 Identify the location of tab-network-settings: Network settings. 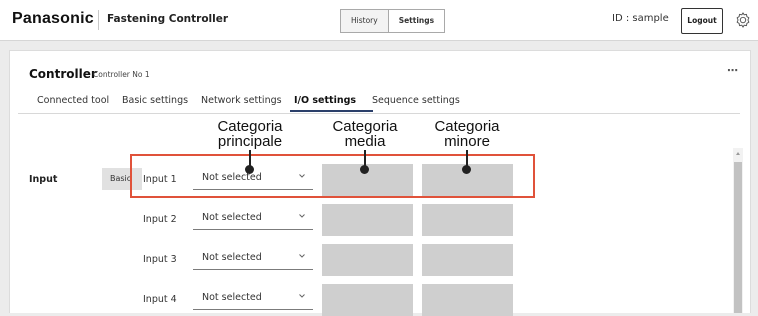
(241, 100).